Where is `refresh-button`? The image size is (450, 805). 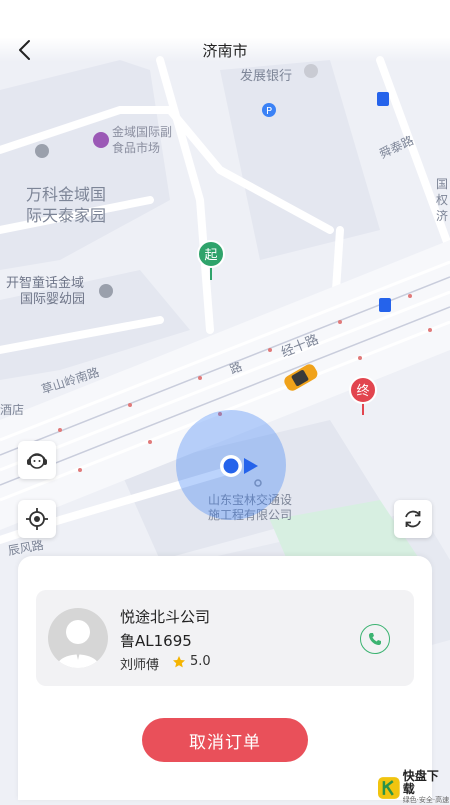 refresh-button is located at coordinates (413, 519).